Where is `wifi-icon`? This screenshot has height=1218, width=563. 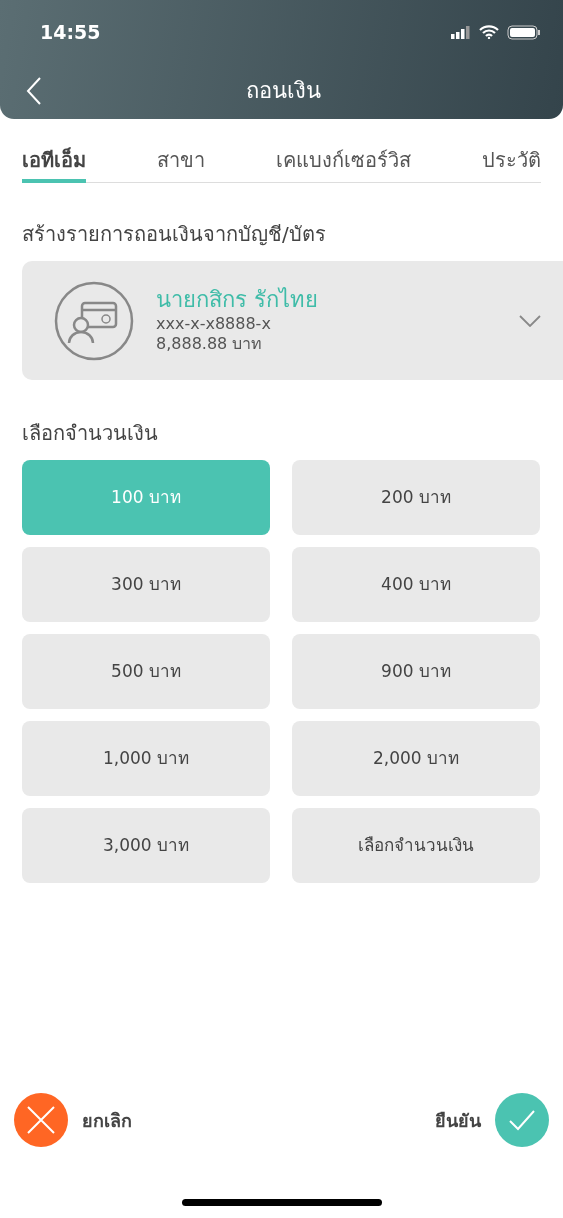 wifi-icon is located at coordinates (489, 32).